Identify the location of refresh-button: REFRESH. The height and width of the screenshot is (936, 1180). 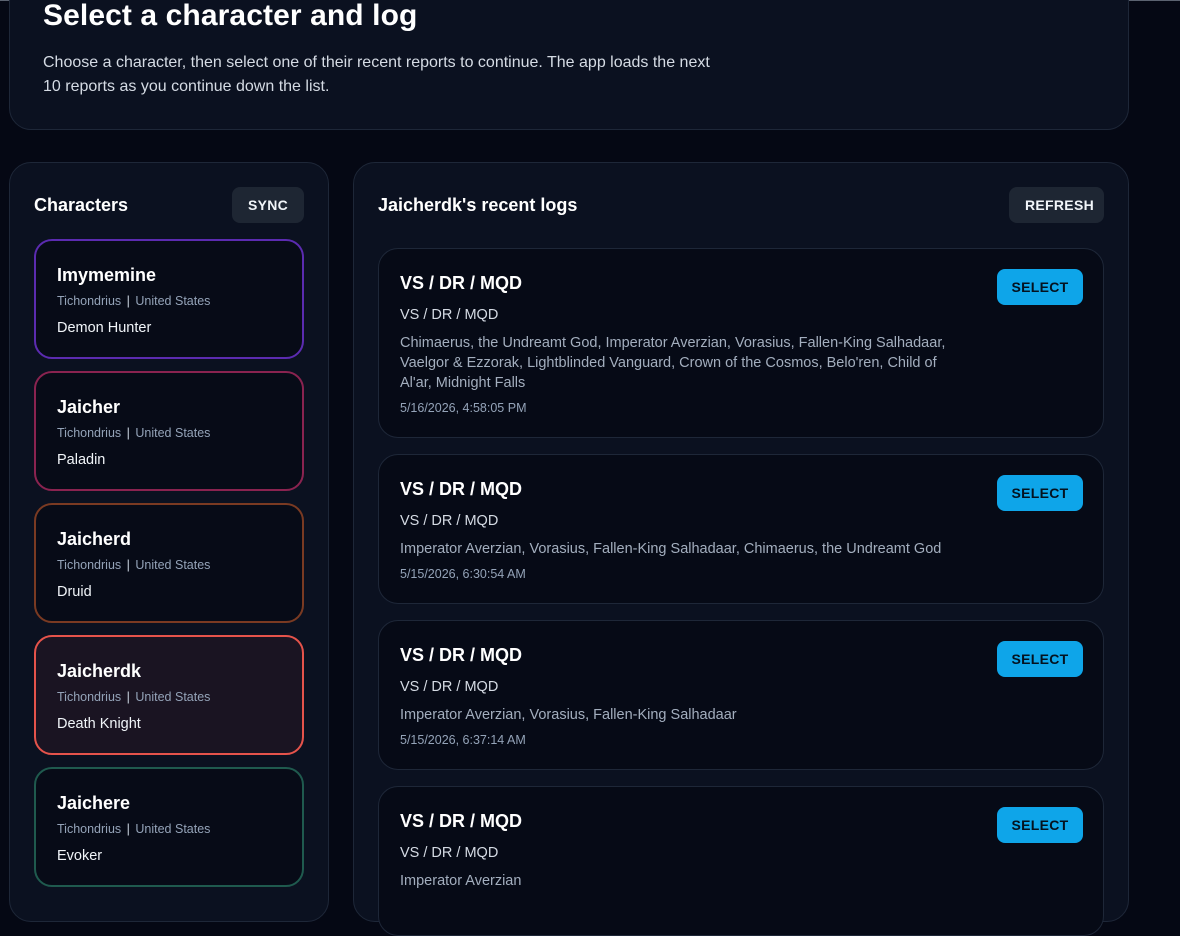
(1056, 205).